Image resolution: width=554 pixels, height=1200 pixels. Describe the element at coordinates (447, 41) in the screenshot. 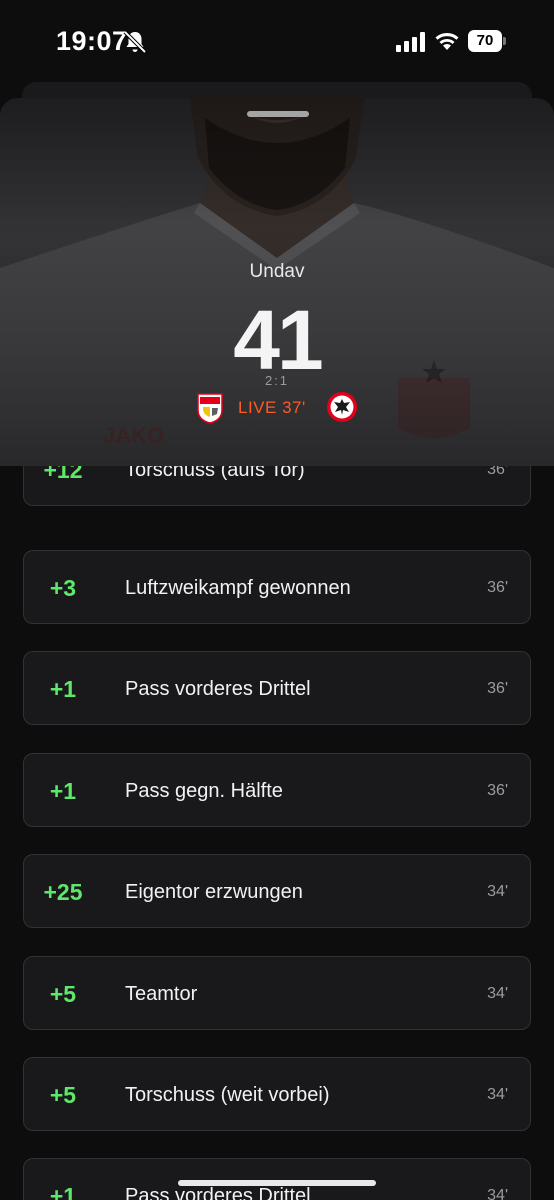

I see `wifi-icon` at that location.